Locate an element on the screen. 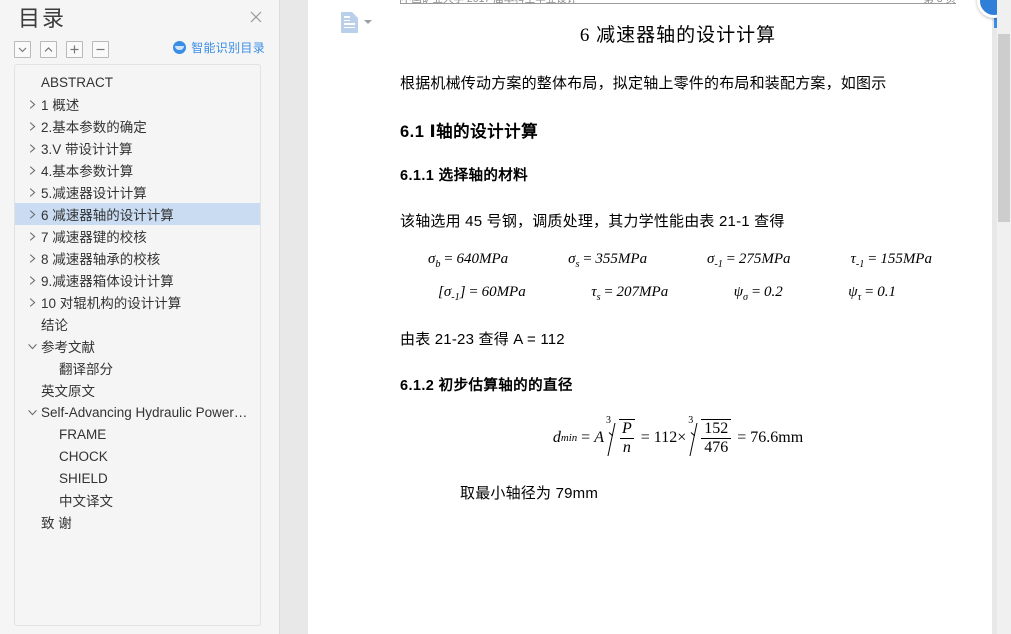  toc-item: 4.基本参数计算 is located at coordinates (137, 170).